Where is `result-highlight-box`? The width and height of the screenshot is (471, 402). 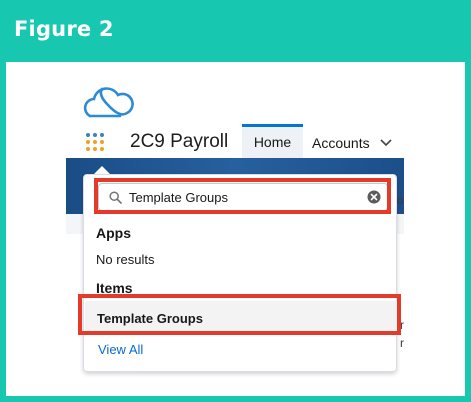 result-highlight-box is located at coordinates (239, 314).